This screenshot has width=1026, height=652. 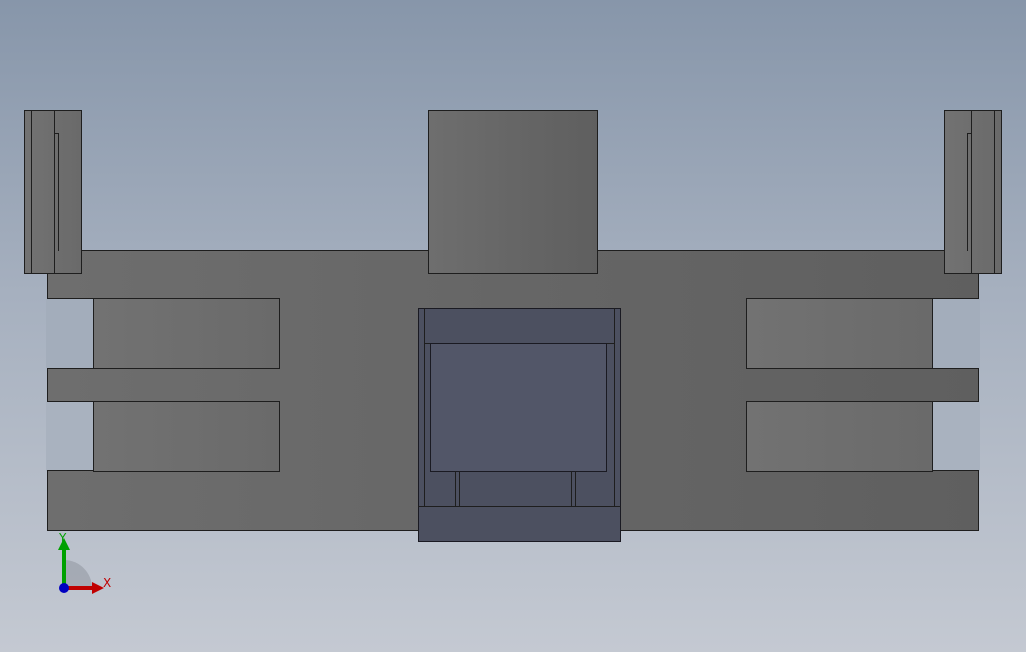 What do you see at coordinates (70, 298) in the screenshot?
I see `left-upper-slot-edge` at bounding box center [70, 298].